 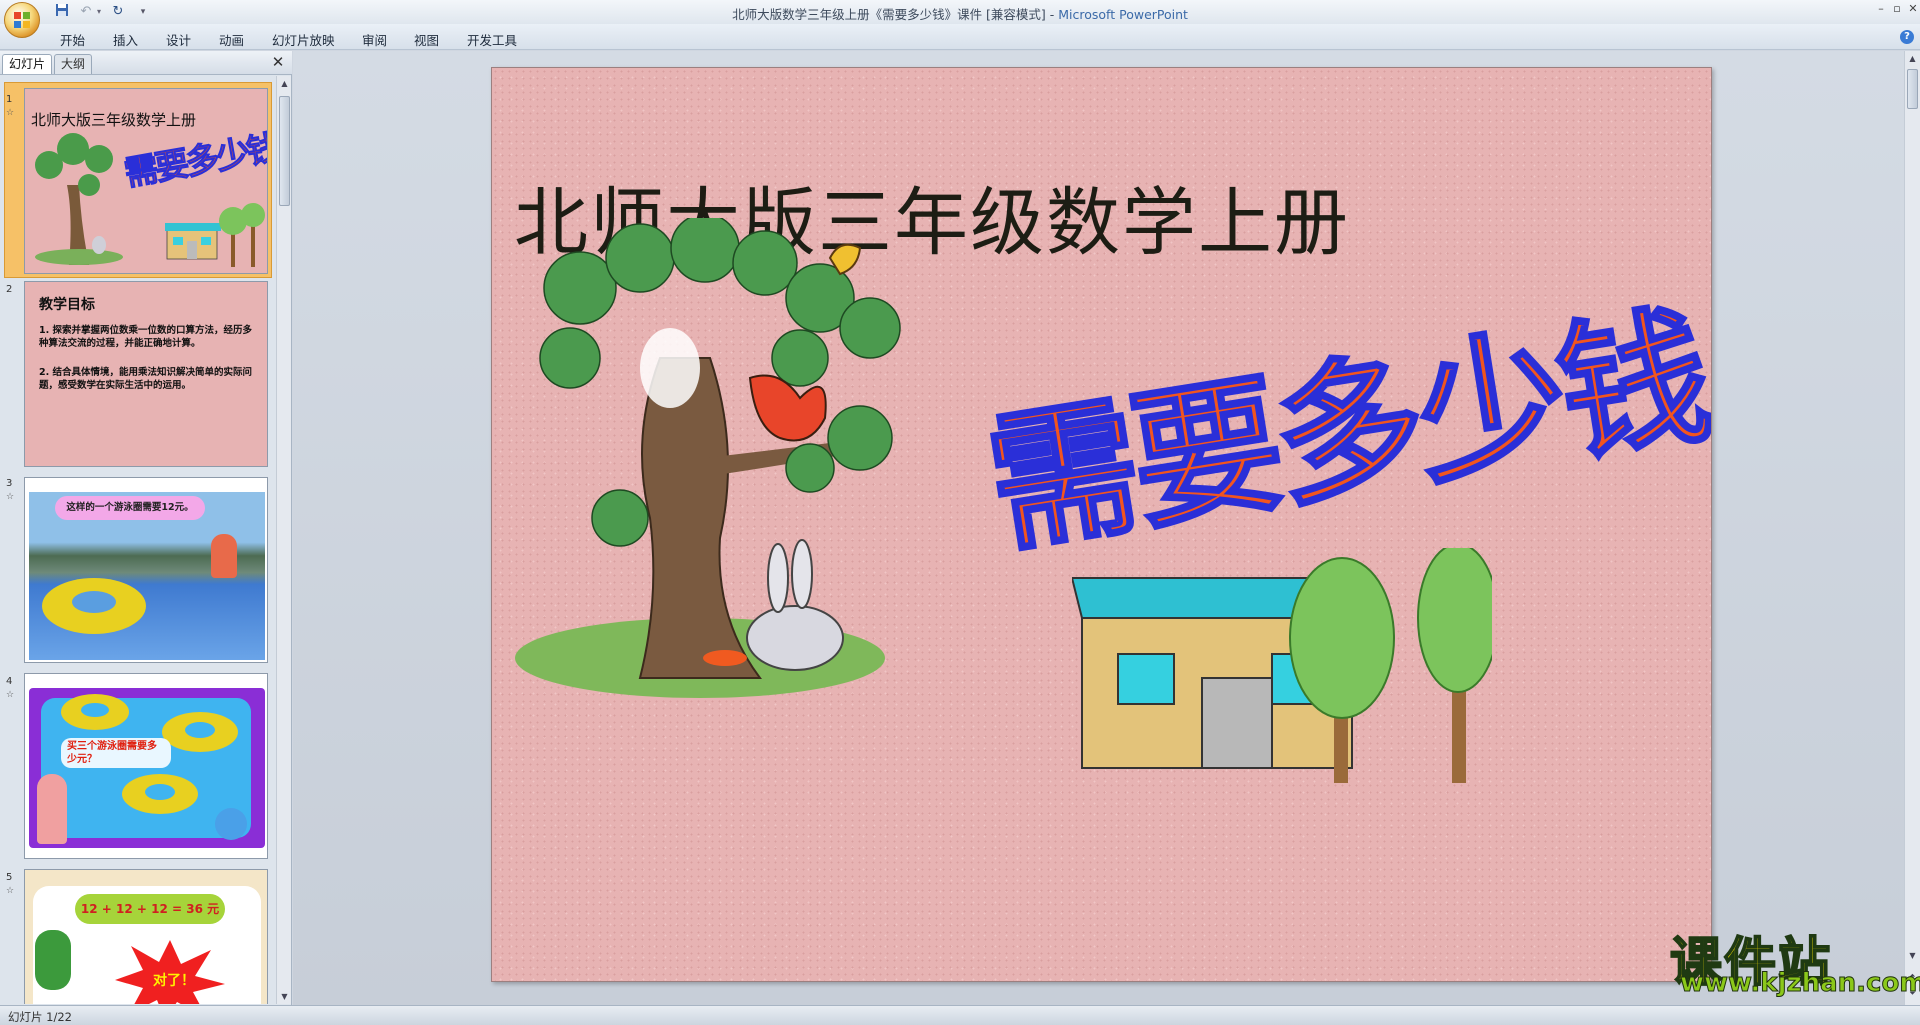 I want to click on thumbnail-slide-3: 这样的一个游泳圈需要12元。, so click(x=146, y=570).